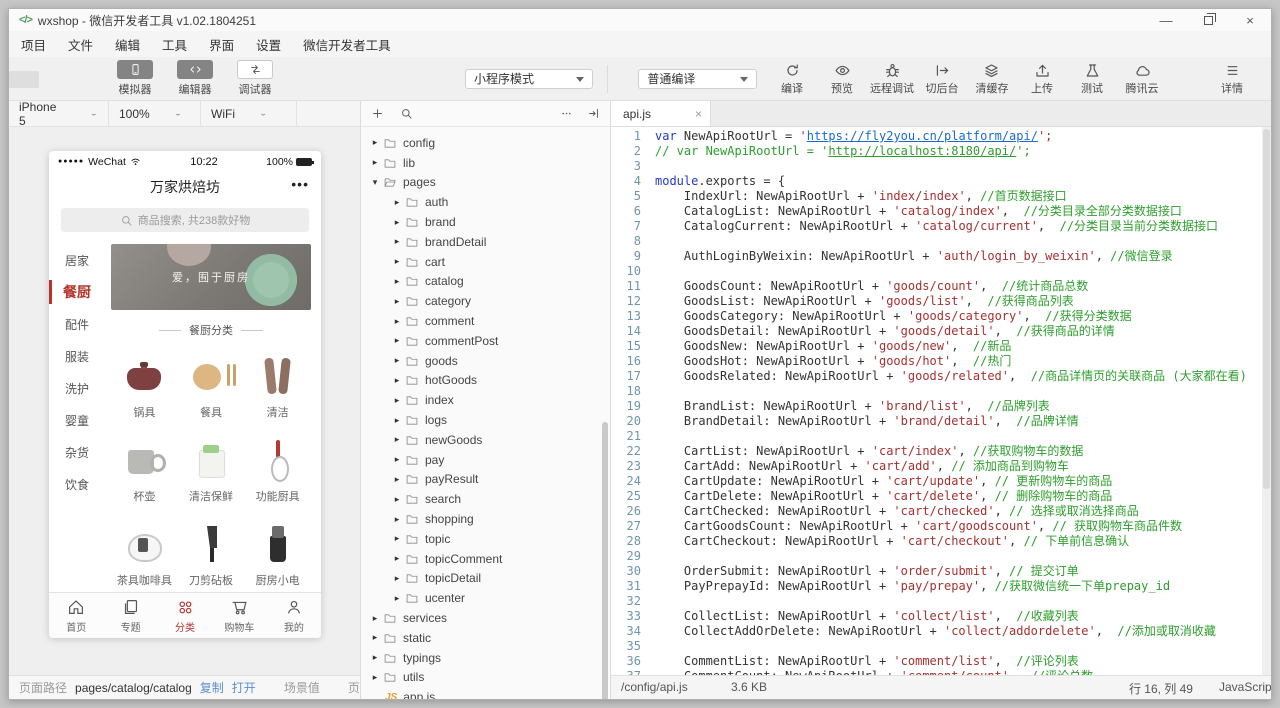 The image size is (1280, 708). I want to click on minimize-button: —, so click(1166, 20).